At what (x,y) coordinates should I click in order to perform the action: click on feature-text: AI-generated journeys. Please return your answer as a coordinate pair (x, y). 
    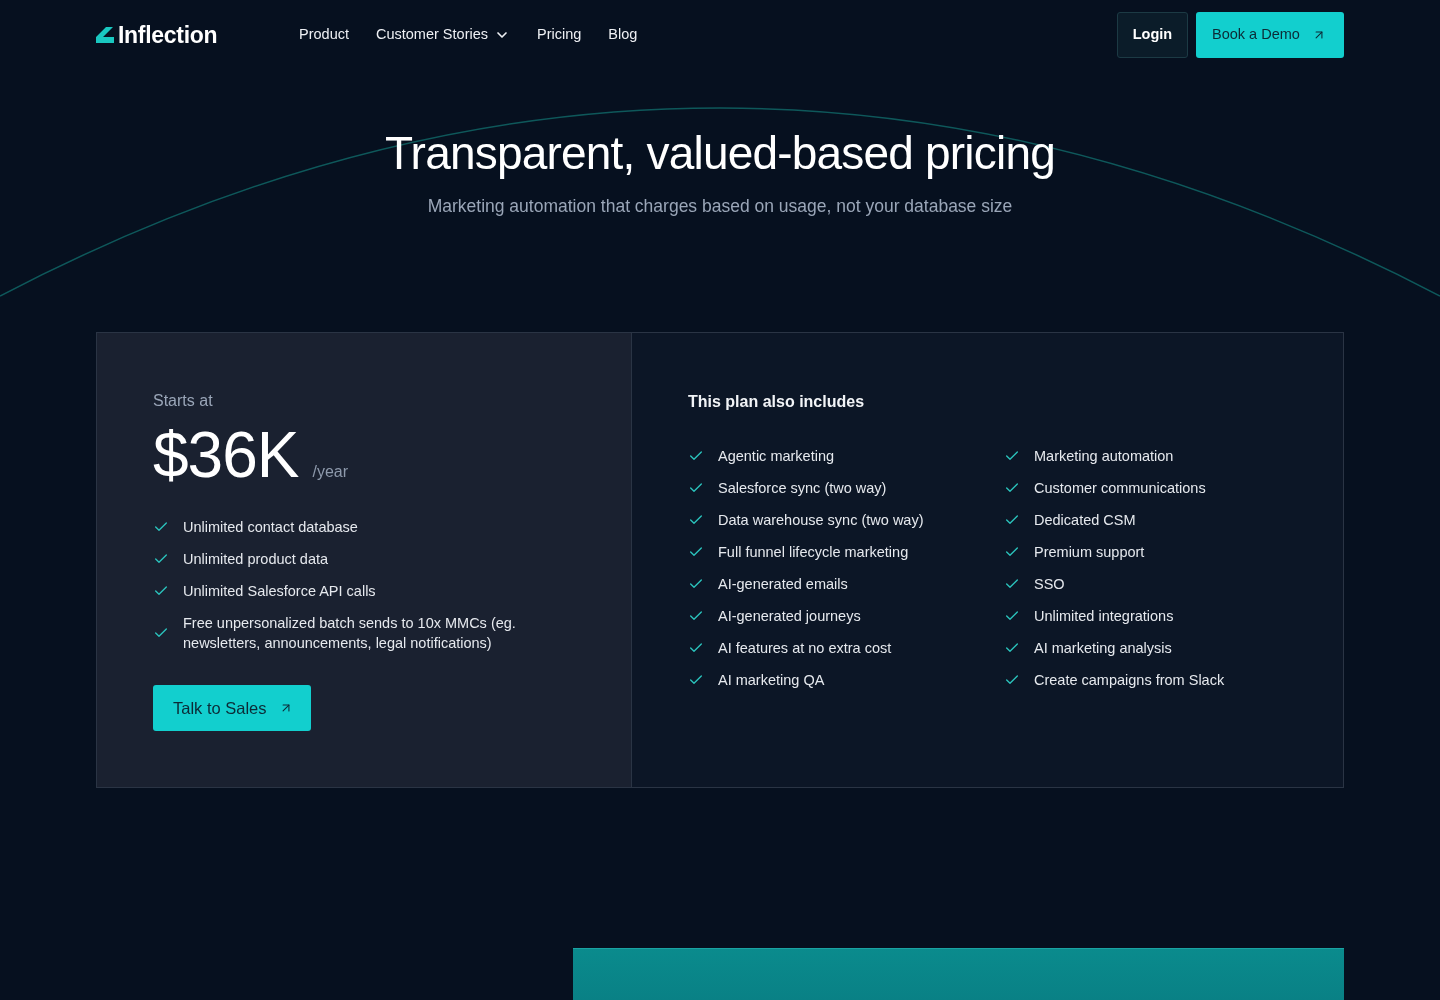
    Looking at the image, I should click on (789, 616).